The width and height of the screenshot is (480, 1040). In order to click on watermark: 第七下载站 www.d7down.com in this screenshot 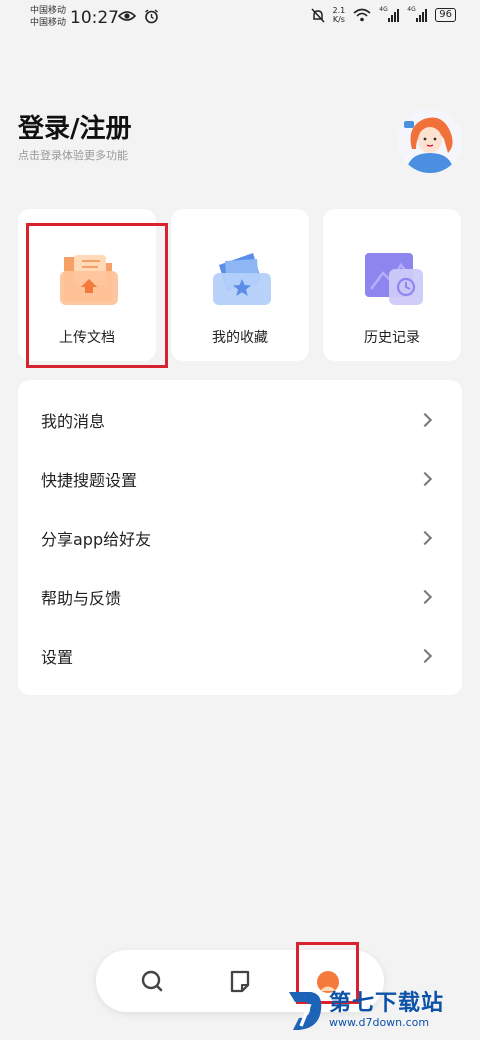, I will do `click(364, 1010)`.